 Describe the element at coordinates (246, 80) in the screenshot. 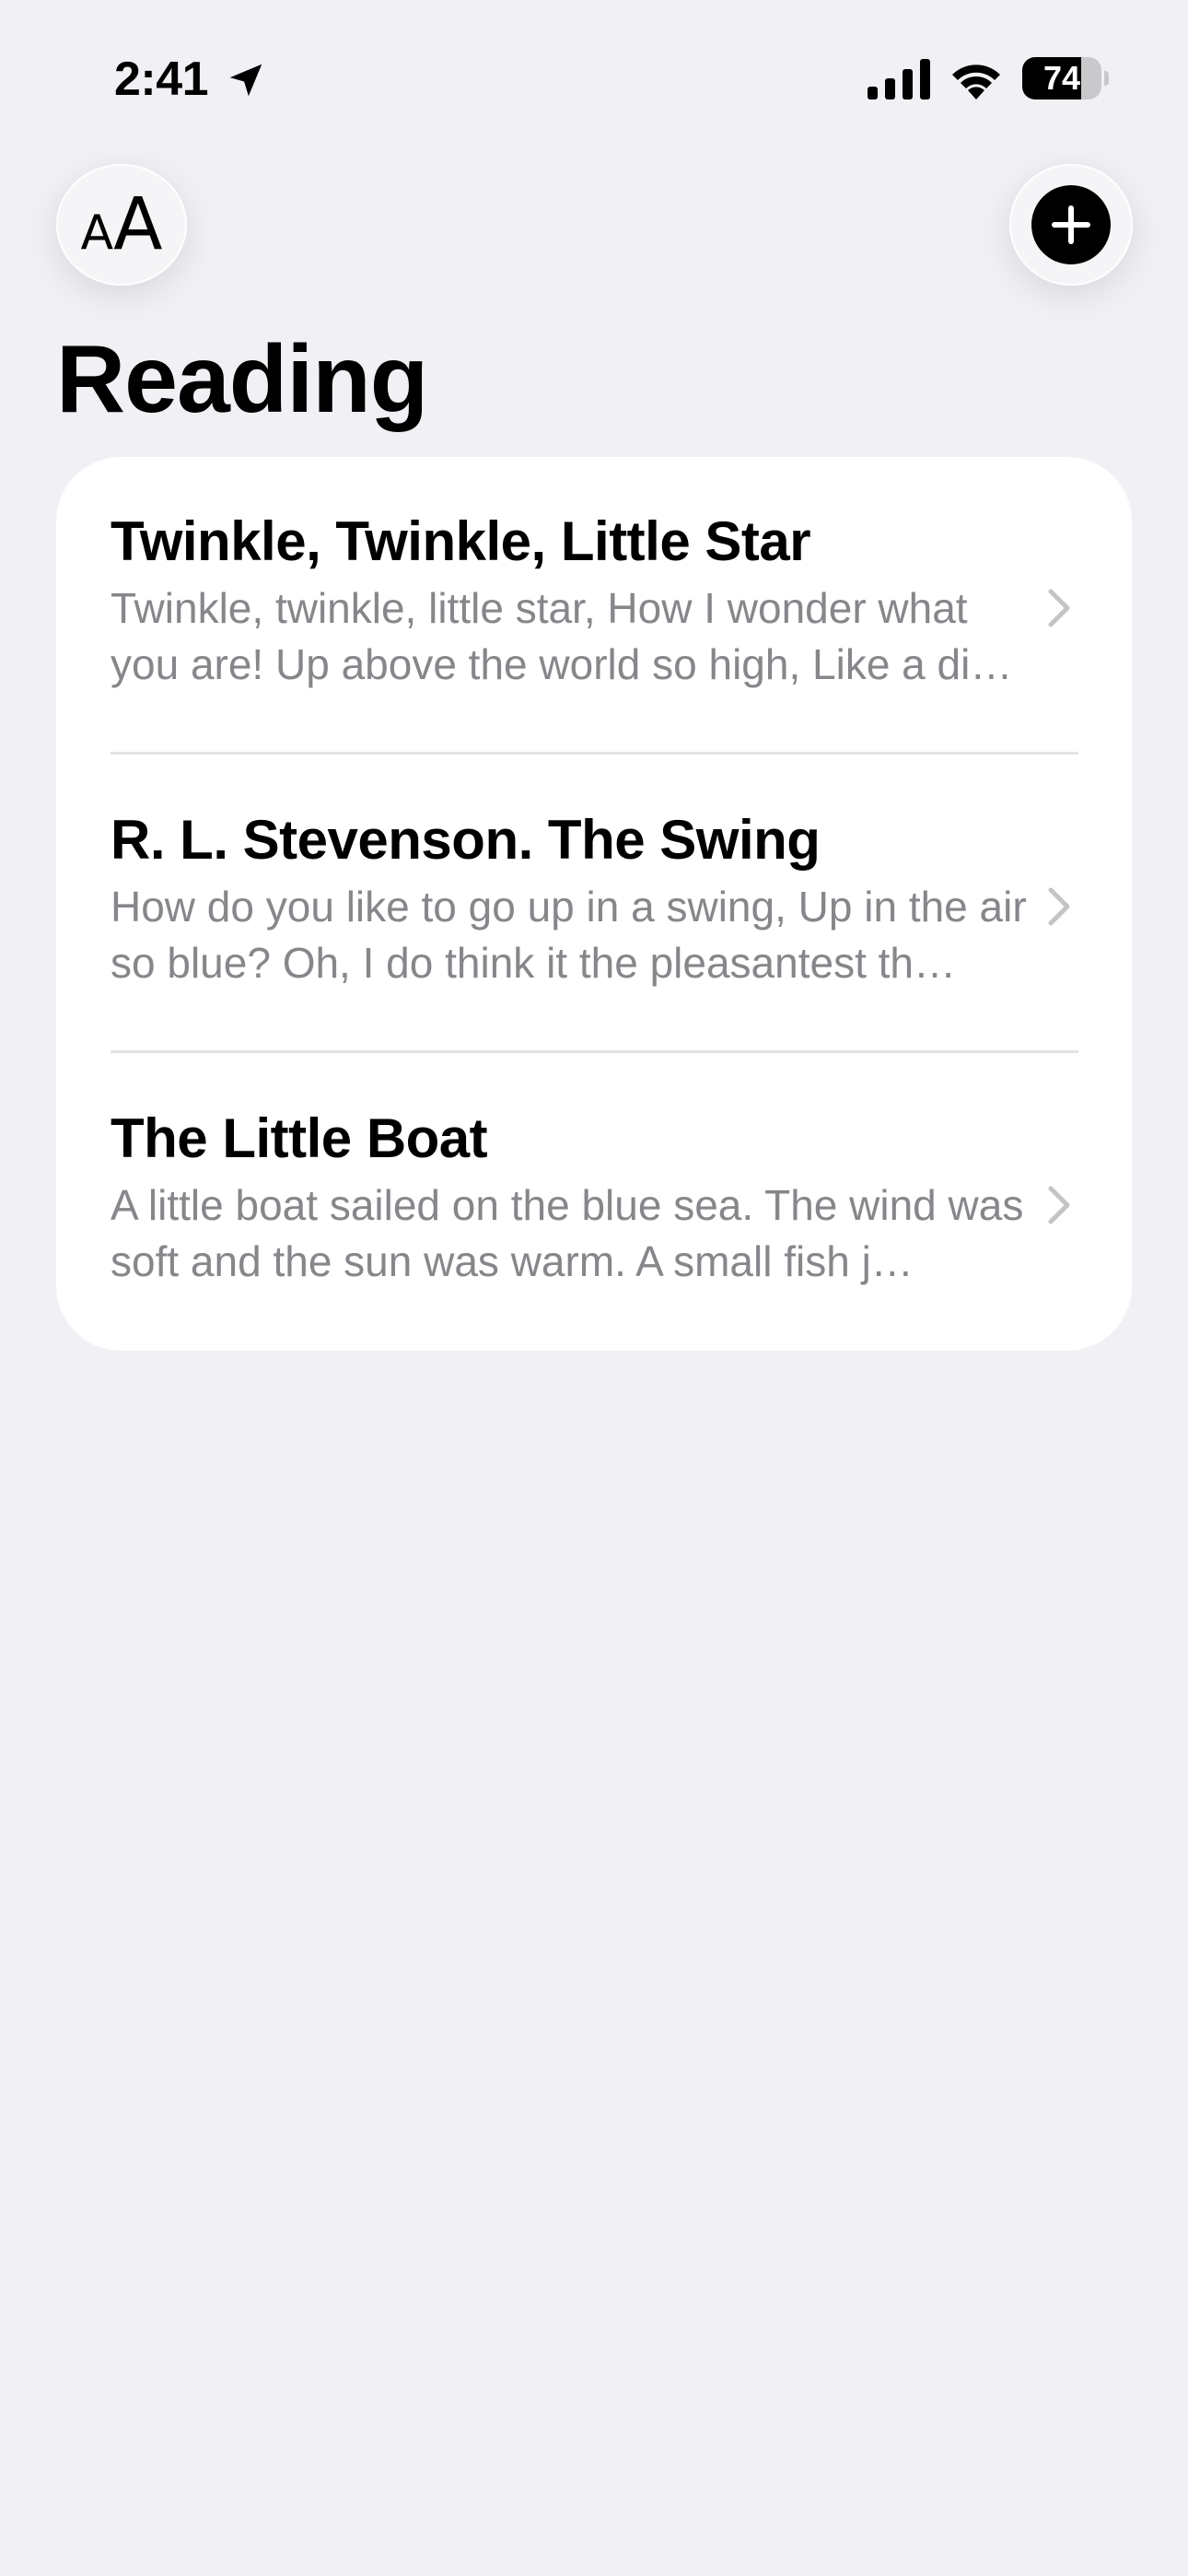

I see `location-arrow-icon` at that location.